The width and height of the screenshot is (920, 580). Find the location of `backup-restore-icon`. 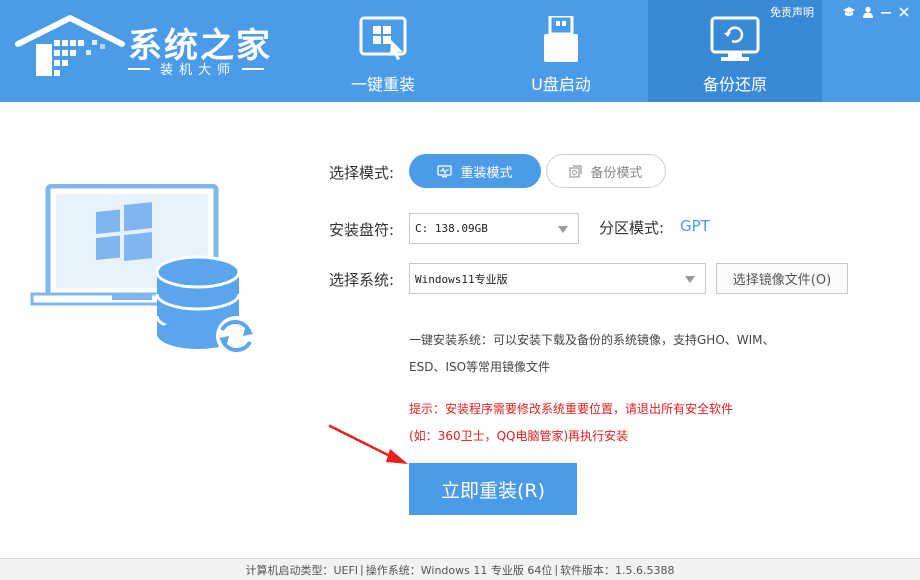

backup-restore-icon is located at coordinates (735, 38).